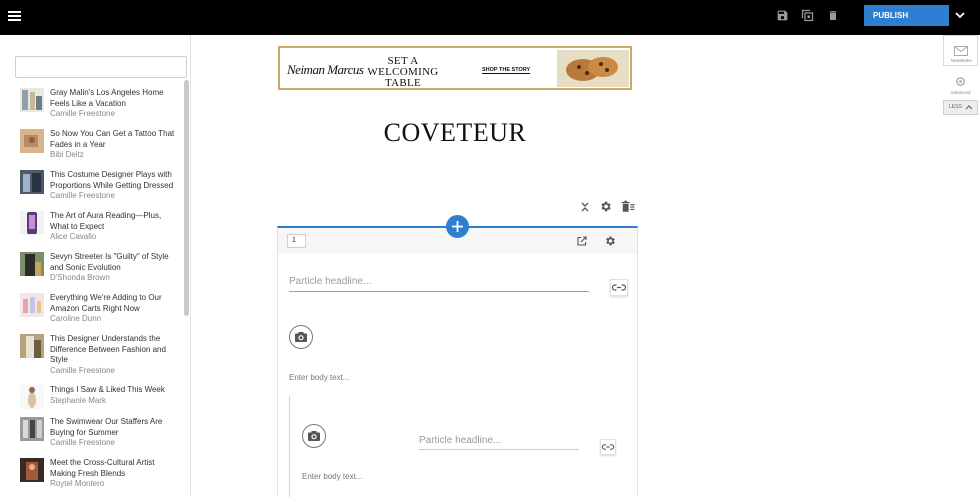 The height and width of the screenshot is (499, 980). Describe the element at coordinates (78, 400) in the screenshot. I see `article-author: Stephanie Mark` at that location.